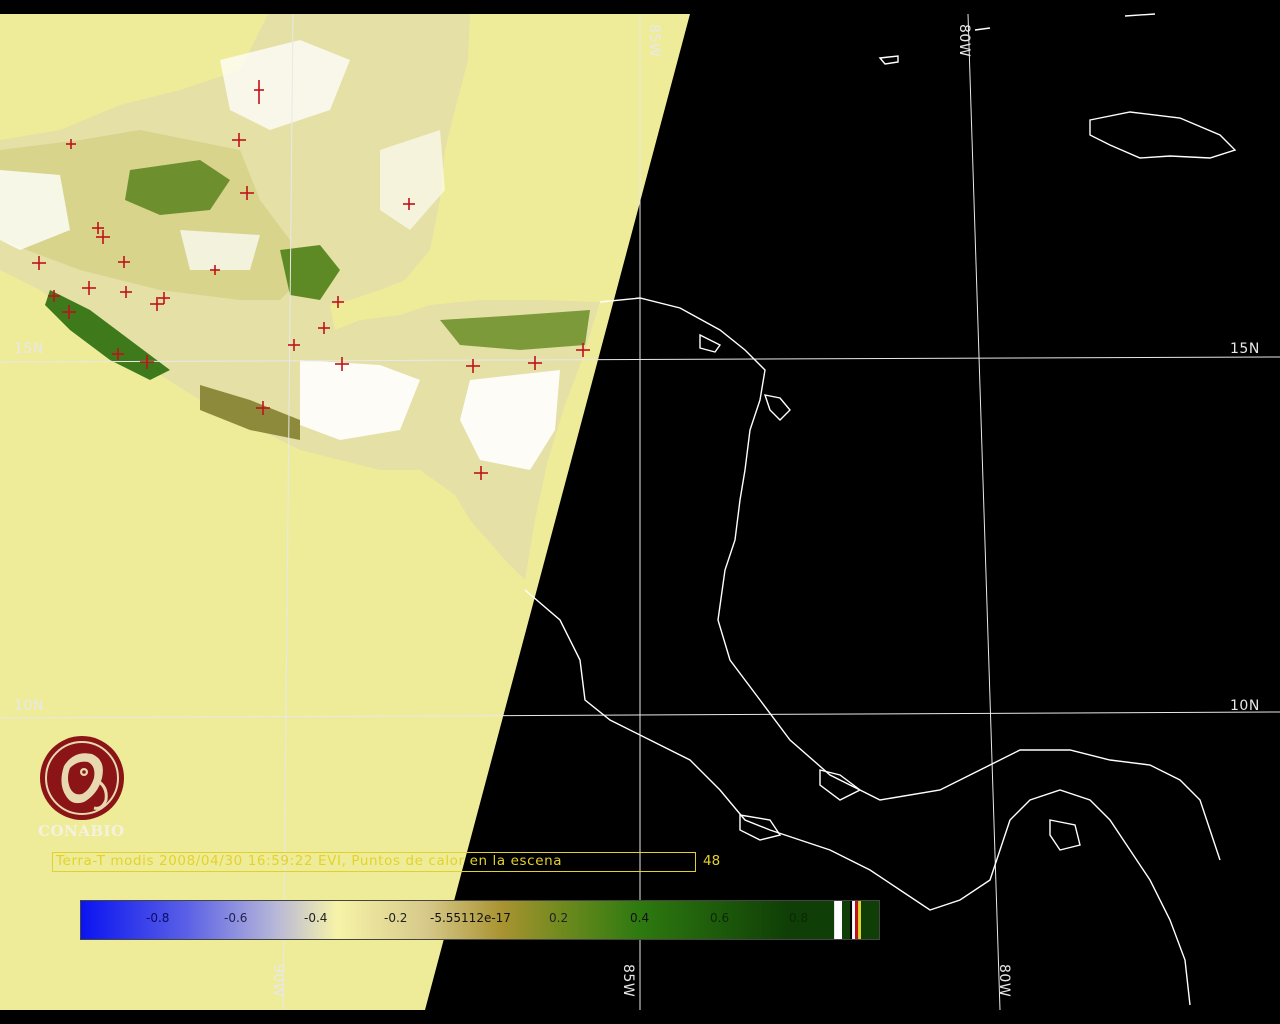  Describe the element at coordinates (559, 918) in the screenshot. I see `colorbar-tick: 0.2` at that location.